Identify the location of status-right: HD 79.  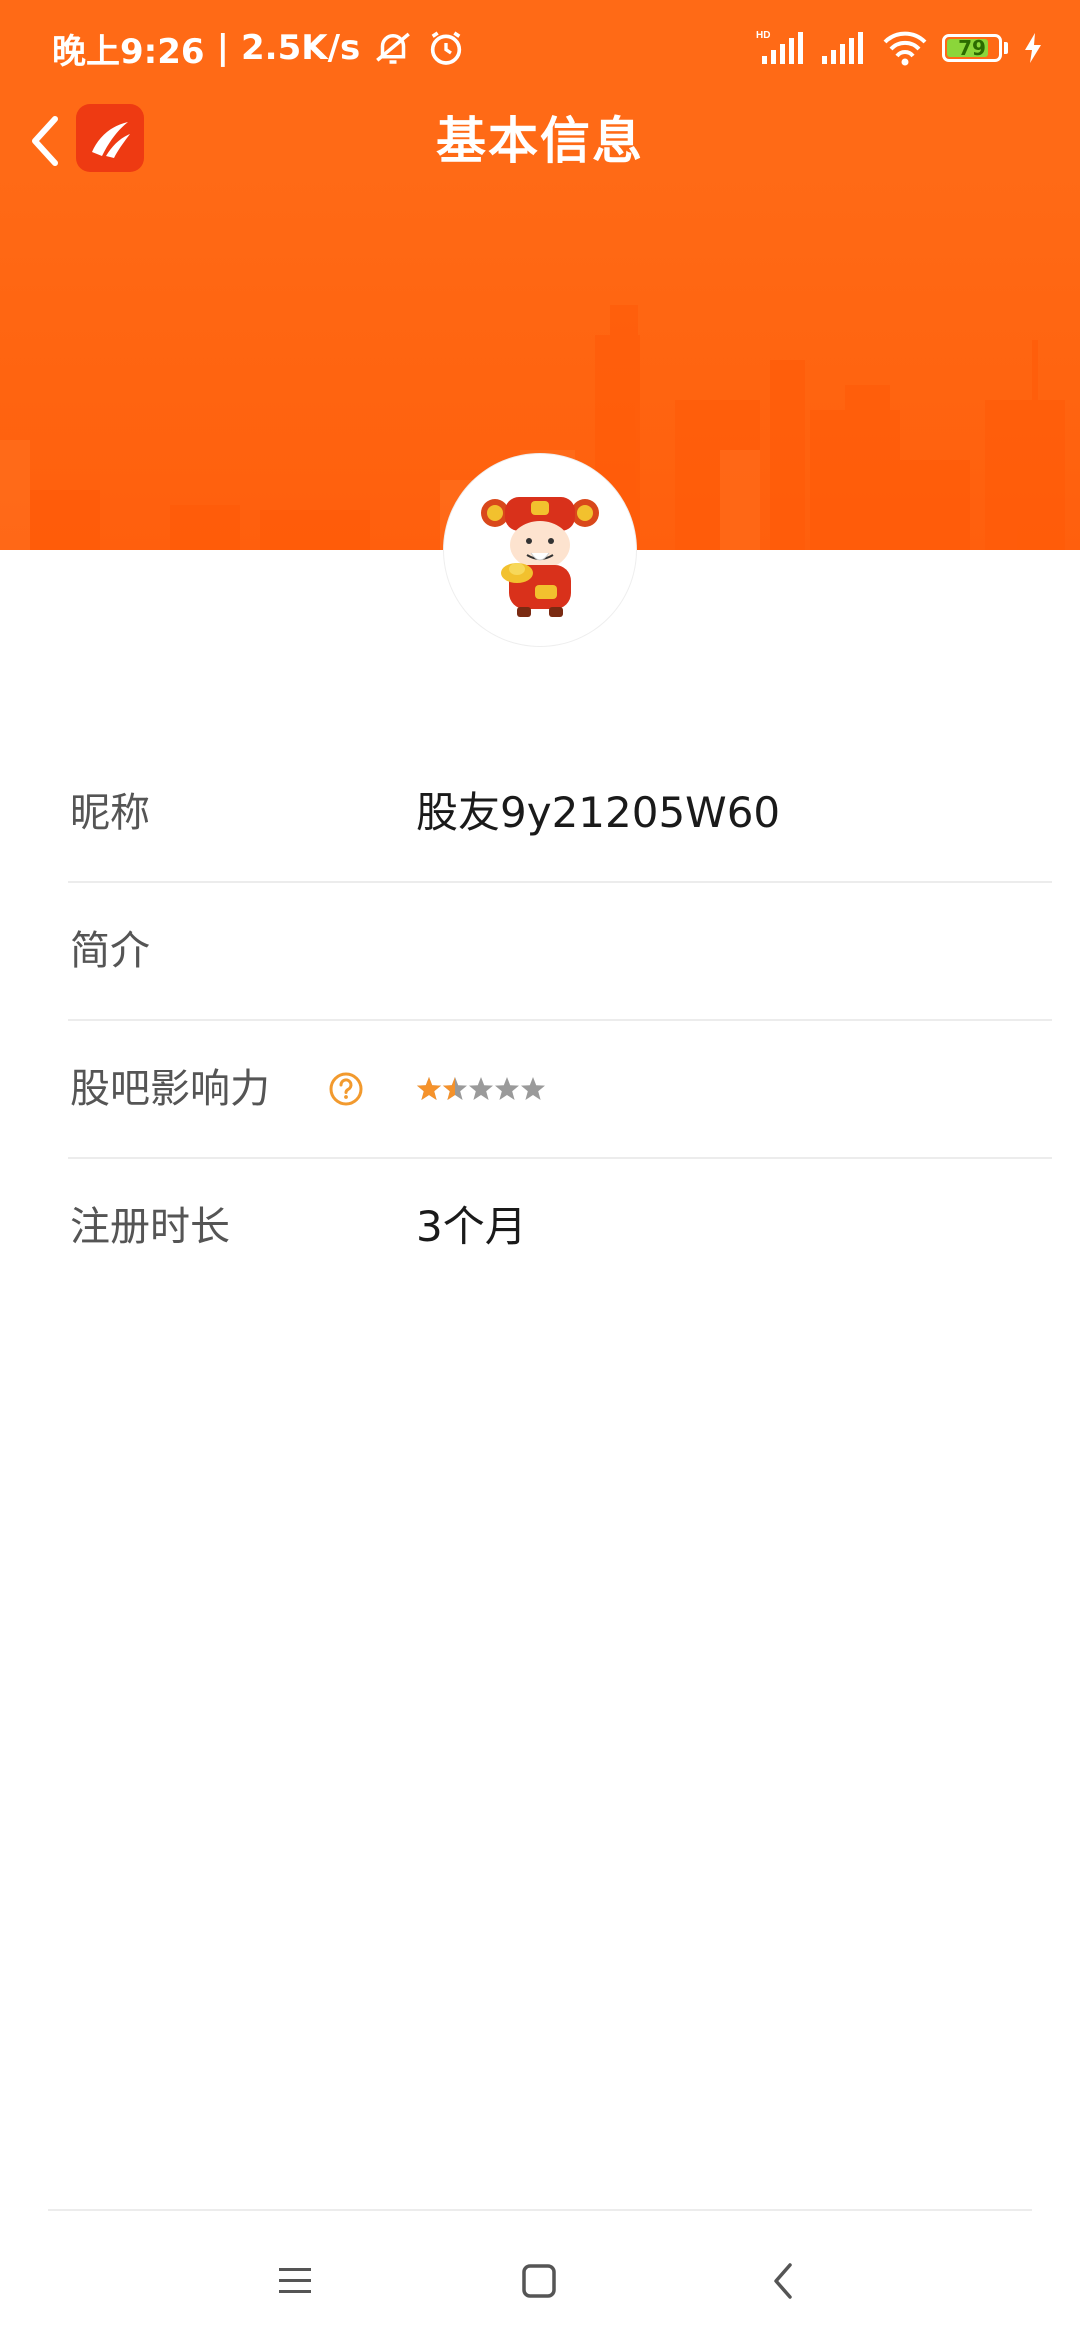
(900, 48).